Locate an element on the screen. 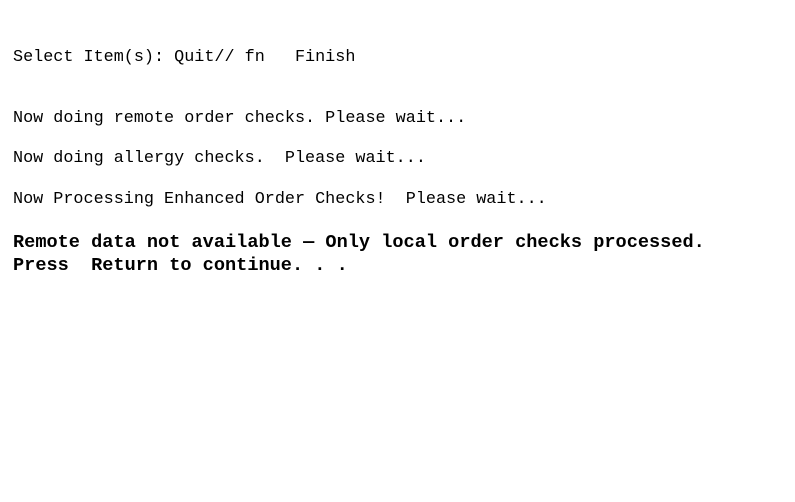  select-items-prompt: Select Item(s): Quit// fn Finish is located at coordinates (184, 57).